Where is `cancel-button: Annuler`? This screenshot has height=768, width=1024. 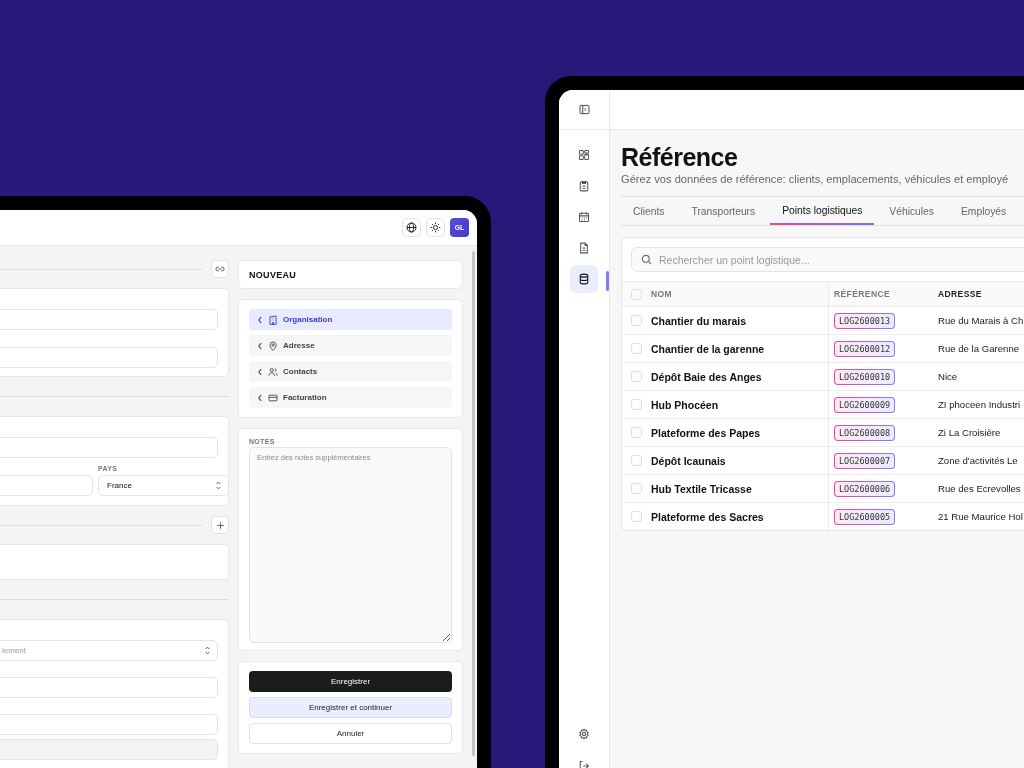
cancel-button: Annuler is located at coordinates (350, 733).